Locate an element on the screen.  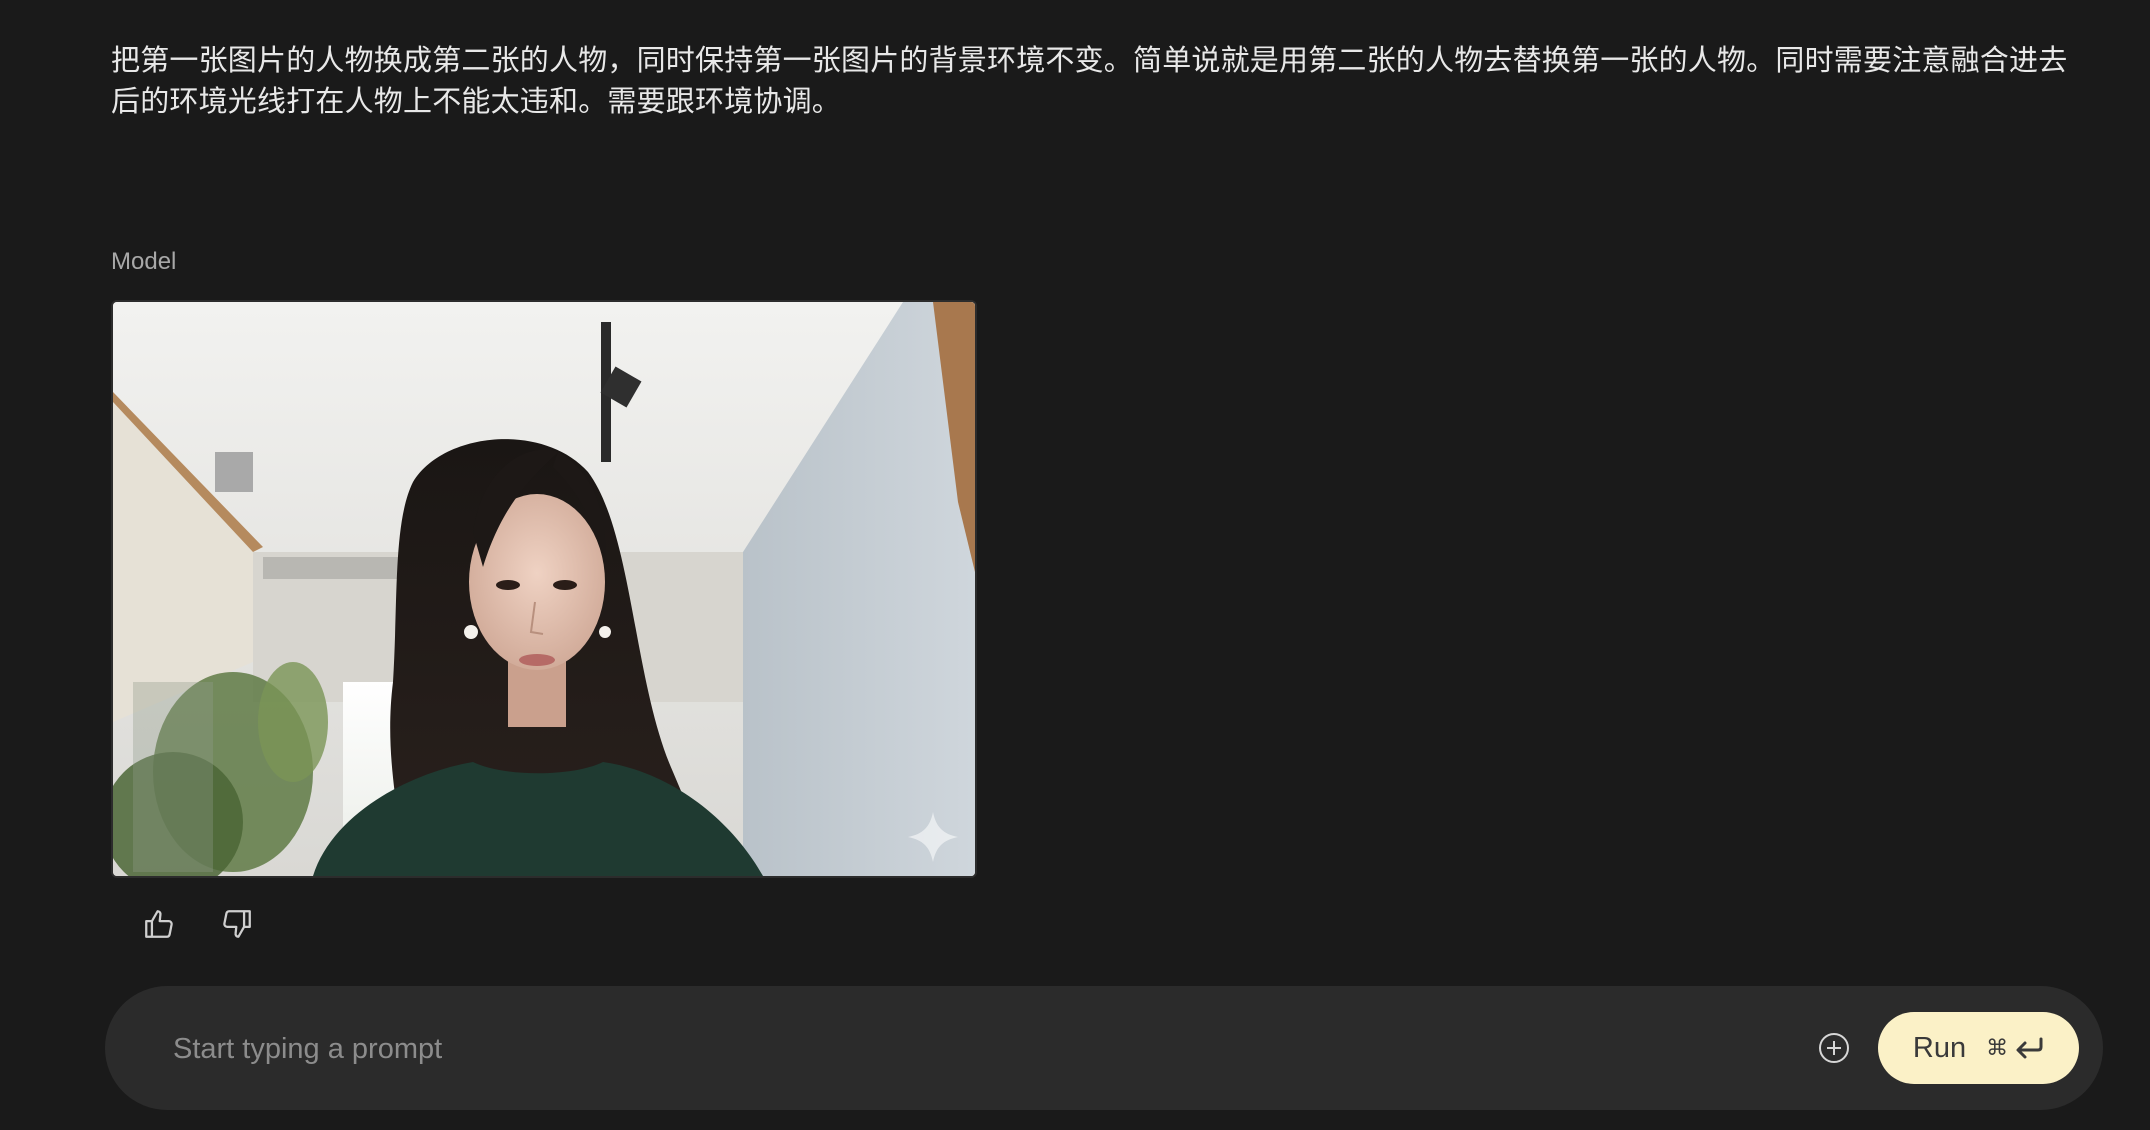
model-label: Model is located at coordinates (144, 261).